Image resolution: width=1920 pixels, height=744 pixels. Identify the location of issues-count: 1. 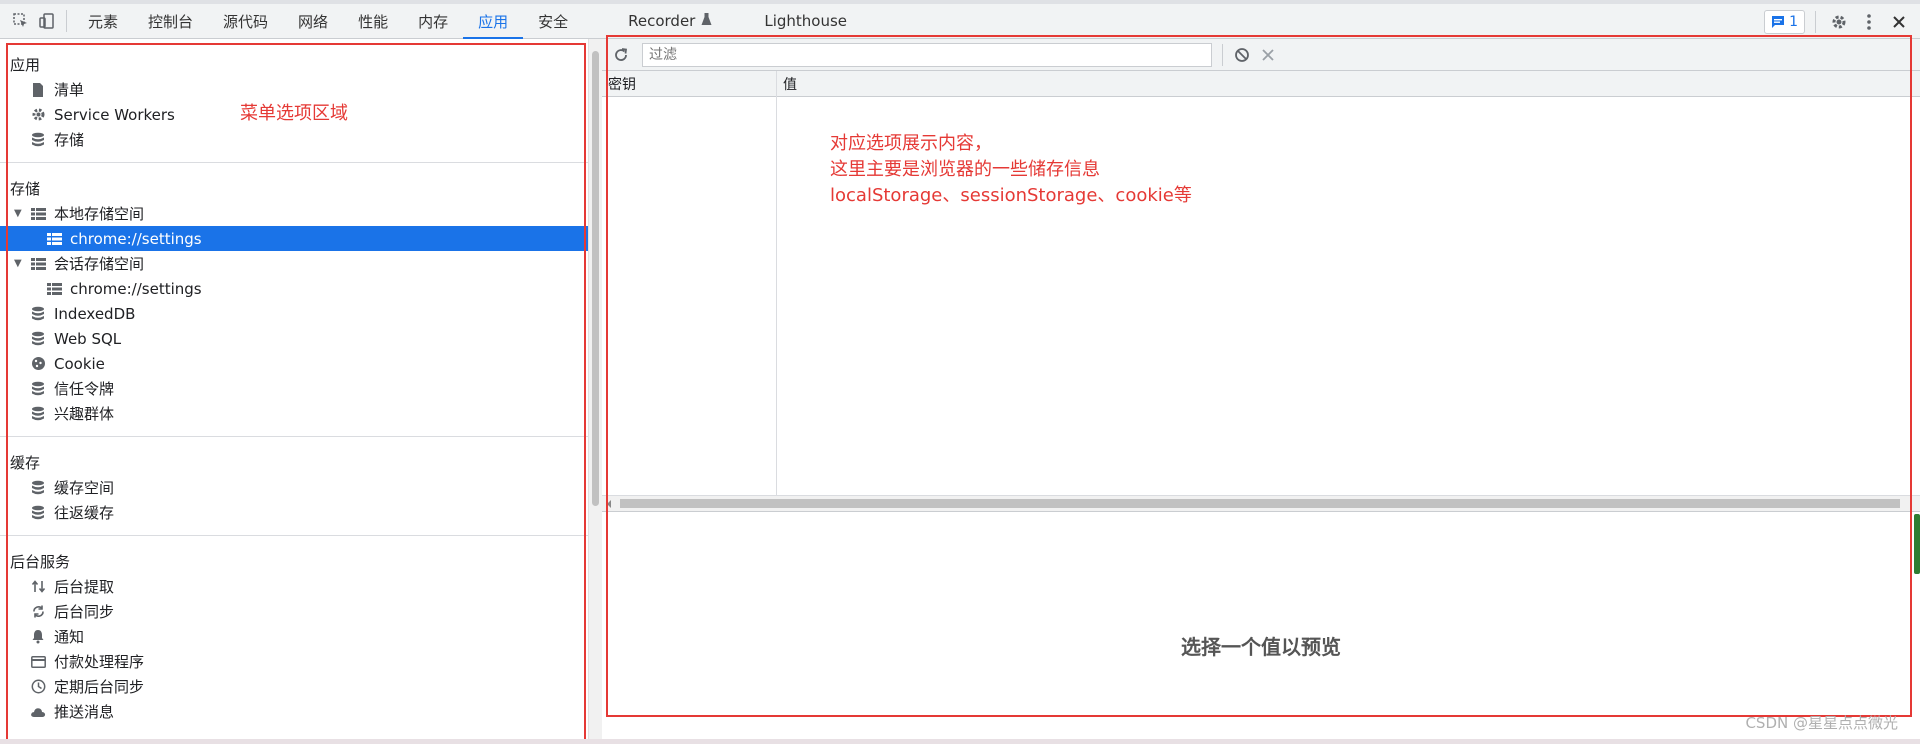
(1793, 21).